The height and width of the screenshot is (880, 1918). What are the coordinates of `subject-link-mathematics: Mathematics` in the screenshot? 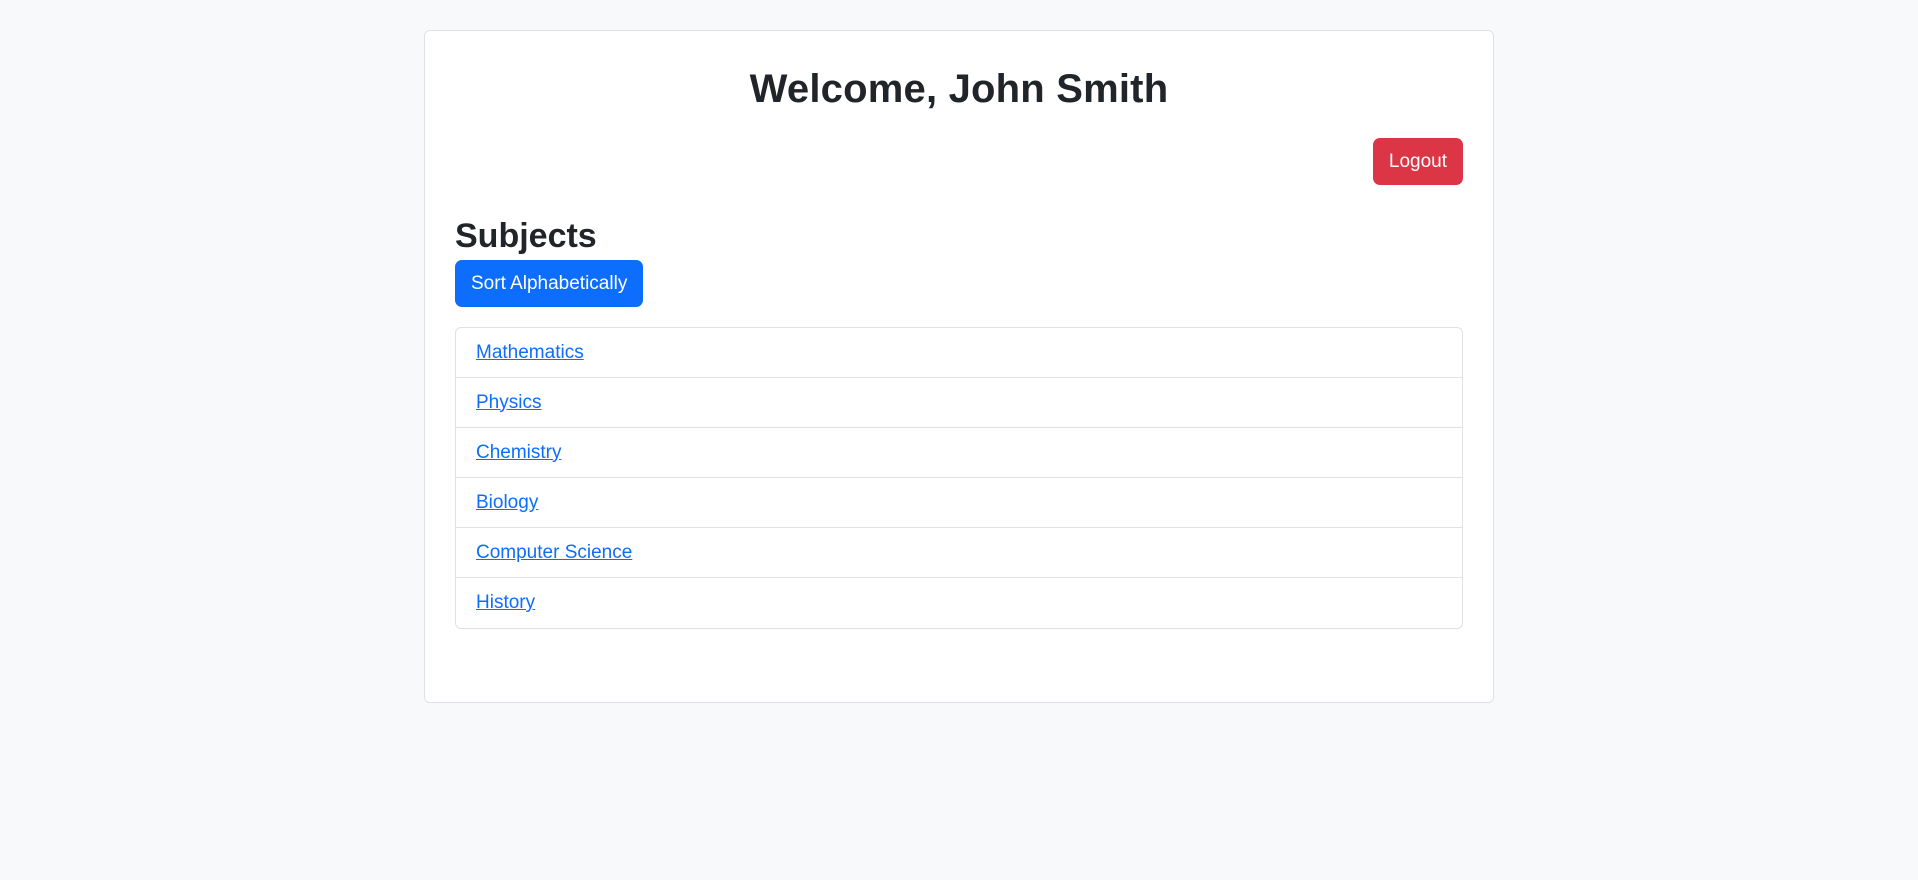 It's located at (530, 353).